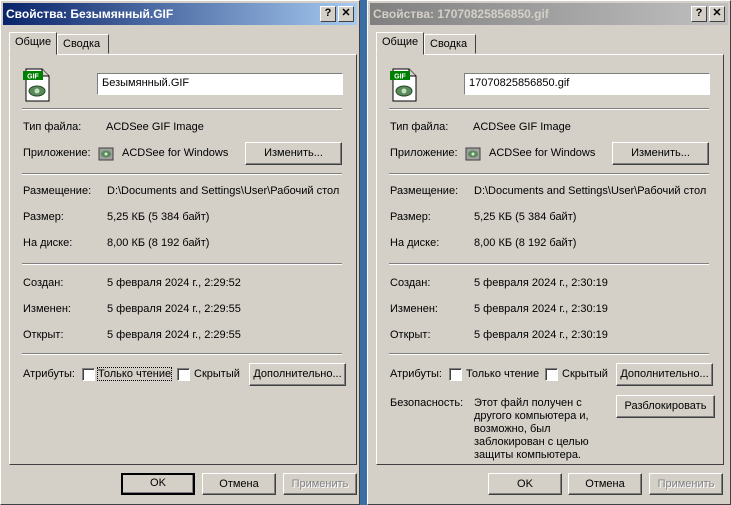  Describe the element at coordinates (90, 14) in the screenshot. I see `window-title: Свойства: Безымянный.GIF` at that location.